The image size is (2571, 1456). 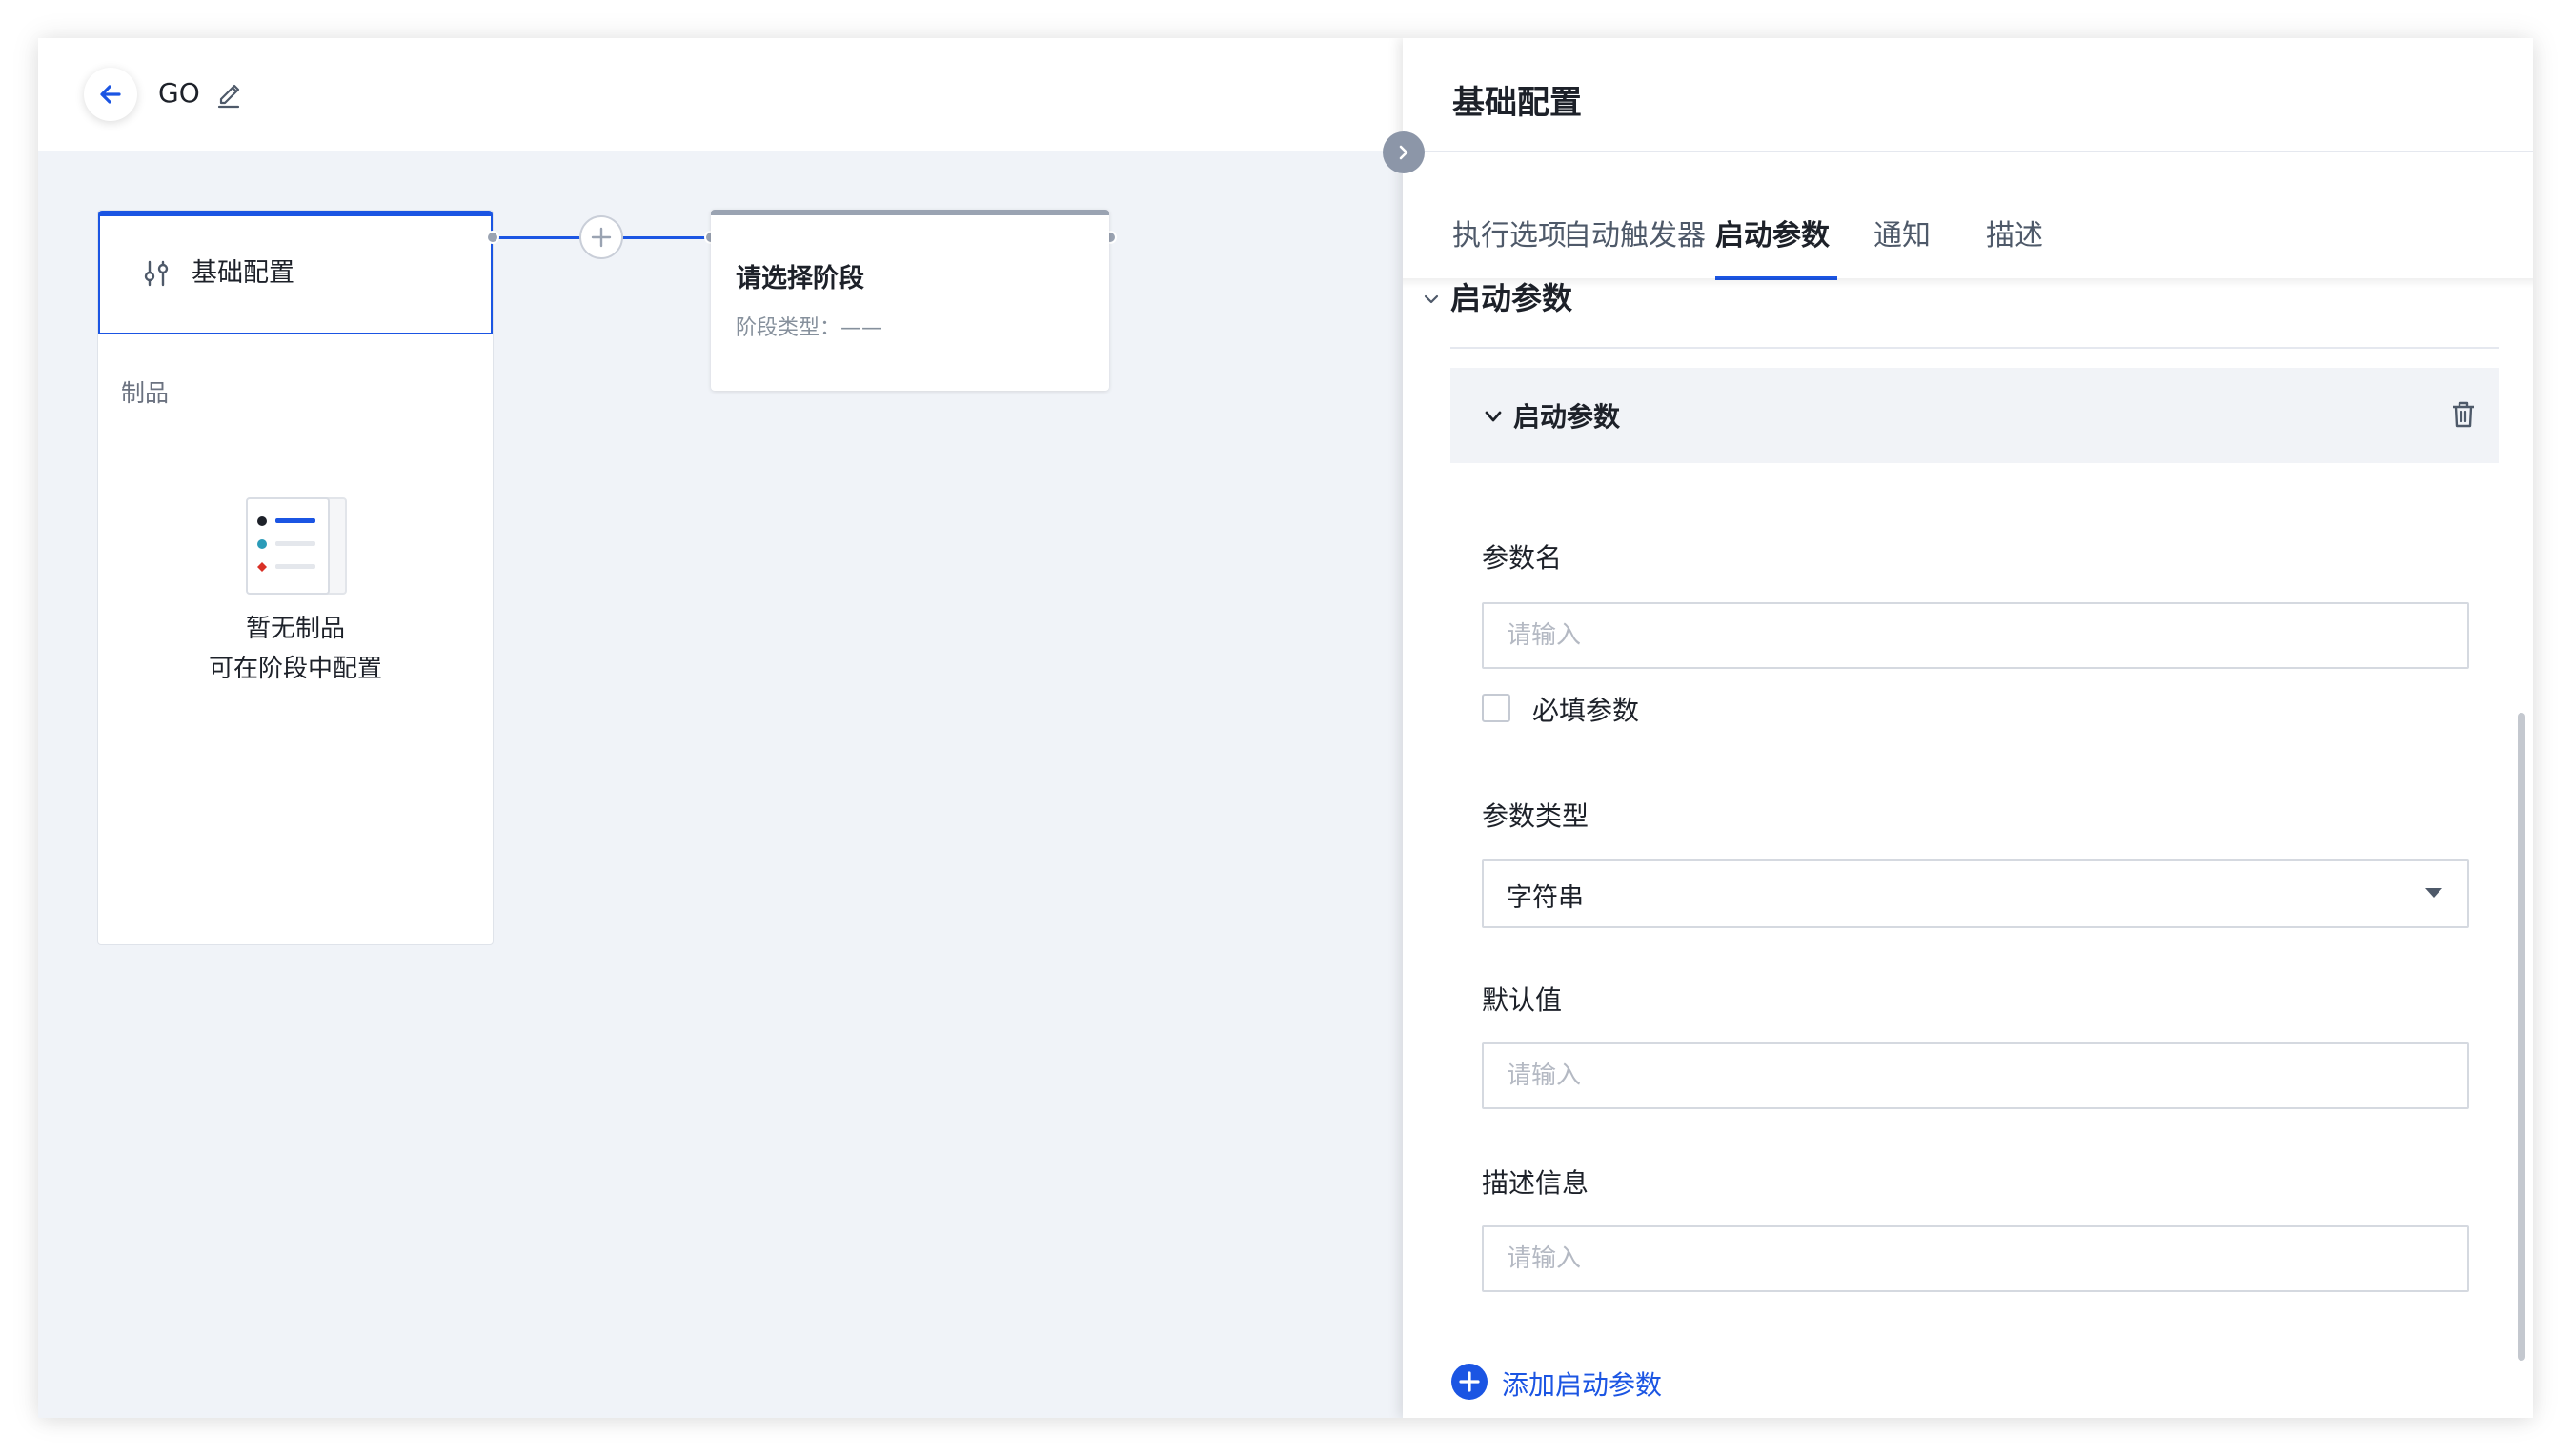 What do you see at coordinates (1567, 417) in the screenshot?
I see `param-group-title: 启动参数` at bounding box center [1567, 417].